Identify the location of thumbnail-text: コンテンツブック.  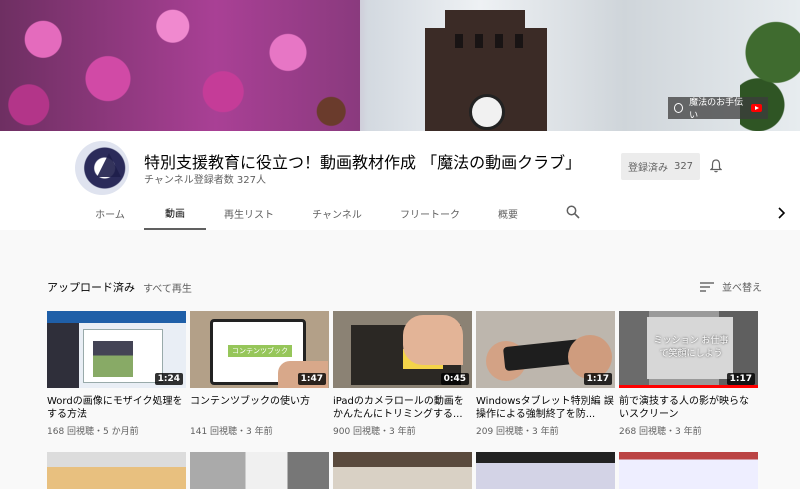
(260, 351).